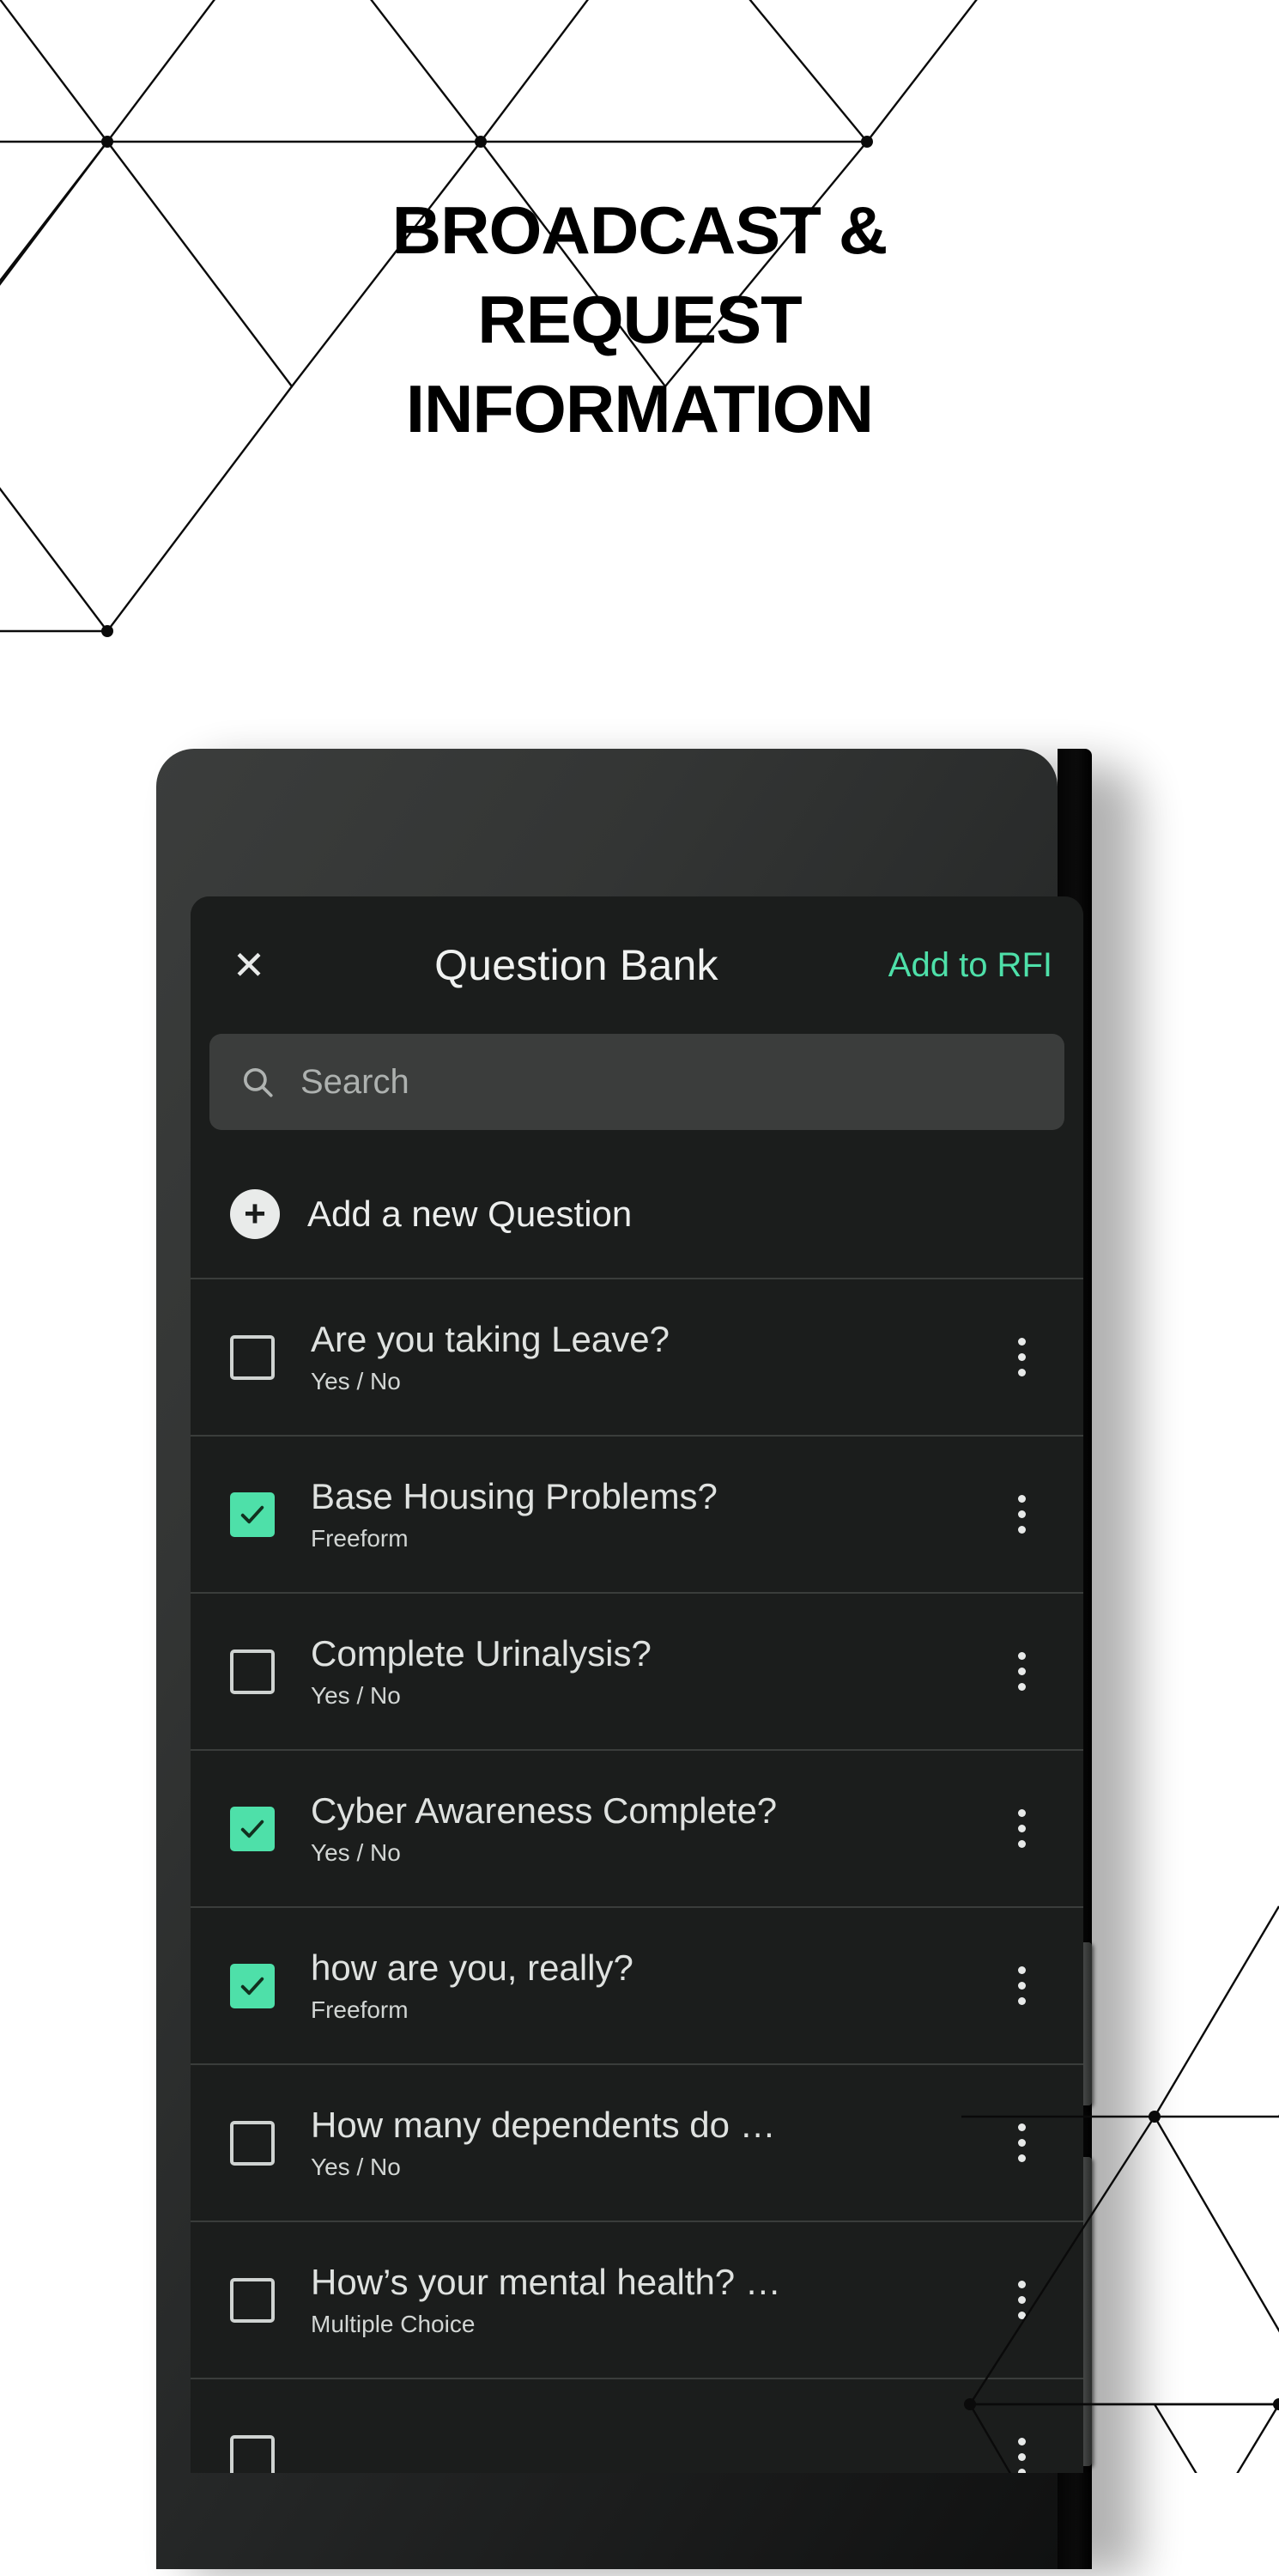 The image size is (1279, 2576). Describe the element at coordinates (544, 1810) in the screenshot. I see `question-title: Cyber Awareness Complete?` at that location.